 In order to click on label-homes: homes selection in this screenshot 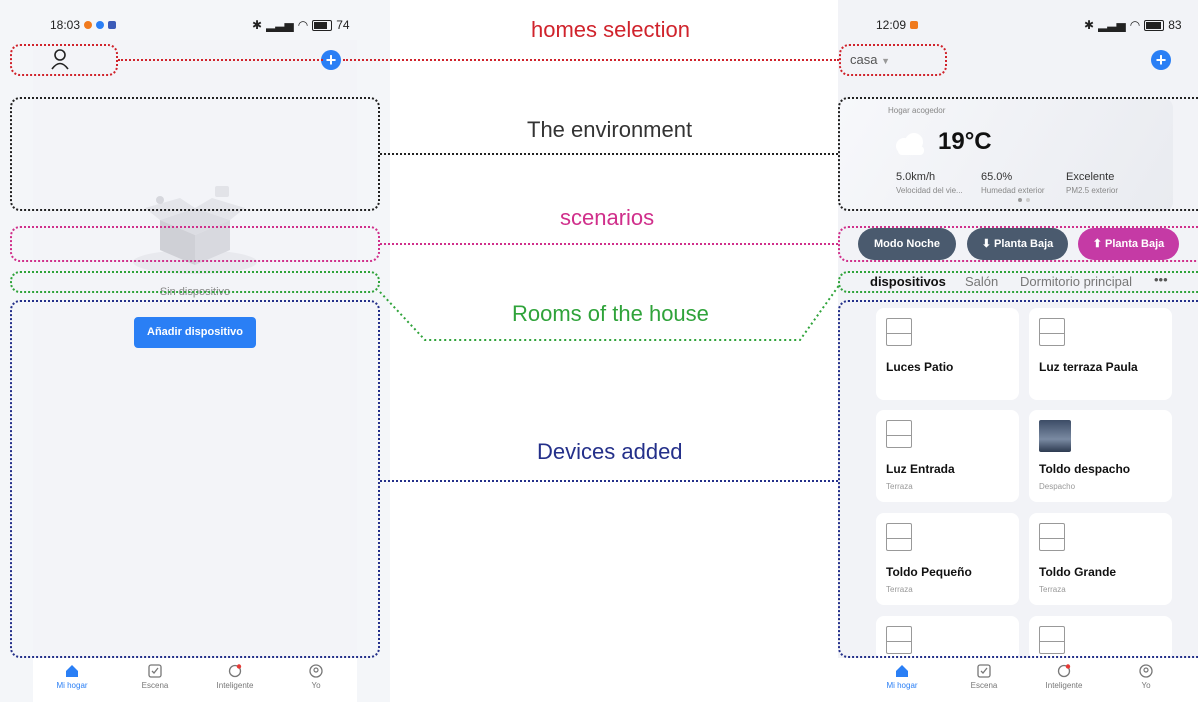, I will do `click(610, 29)`.